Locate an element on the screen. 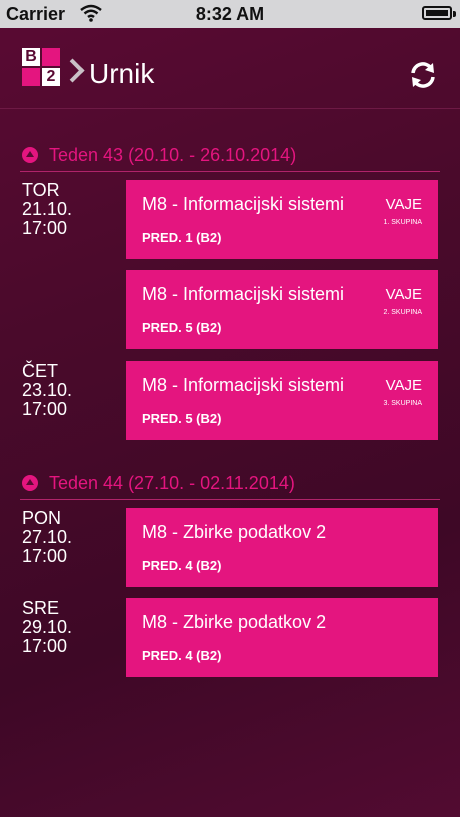  battery-icon is located at coordinates (437, 13).